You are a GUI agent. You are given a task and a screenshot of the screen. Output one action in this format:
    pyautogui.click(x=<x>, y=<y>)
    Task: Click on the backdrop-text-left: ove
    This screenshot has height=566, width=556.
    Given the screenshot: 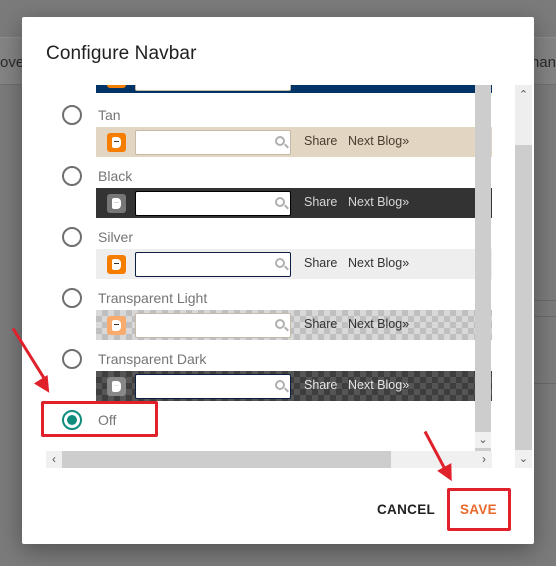 What is the action you would take?
    pyautogui.click(x=12, y=62)
    